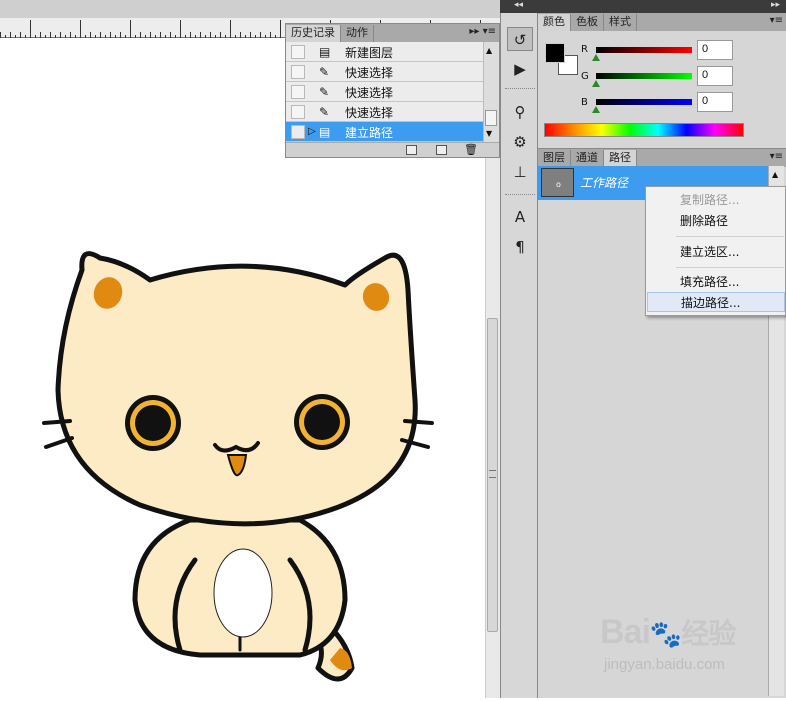  I want to click on collapse-icon: ◂◂, so click(518, 5).